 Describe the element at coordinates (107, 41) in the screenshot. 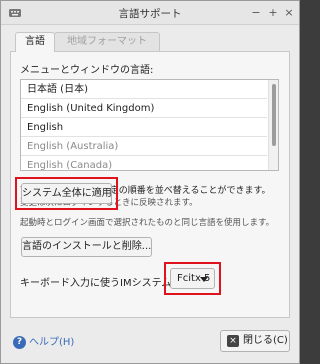

I see `tab-regional-formats: 地域フォーマット` at that location.